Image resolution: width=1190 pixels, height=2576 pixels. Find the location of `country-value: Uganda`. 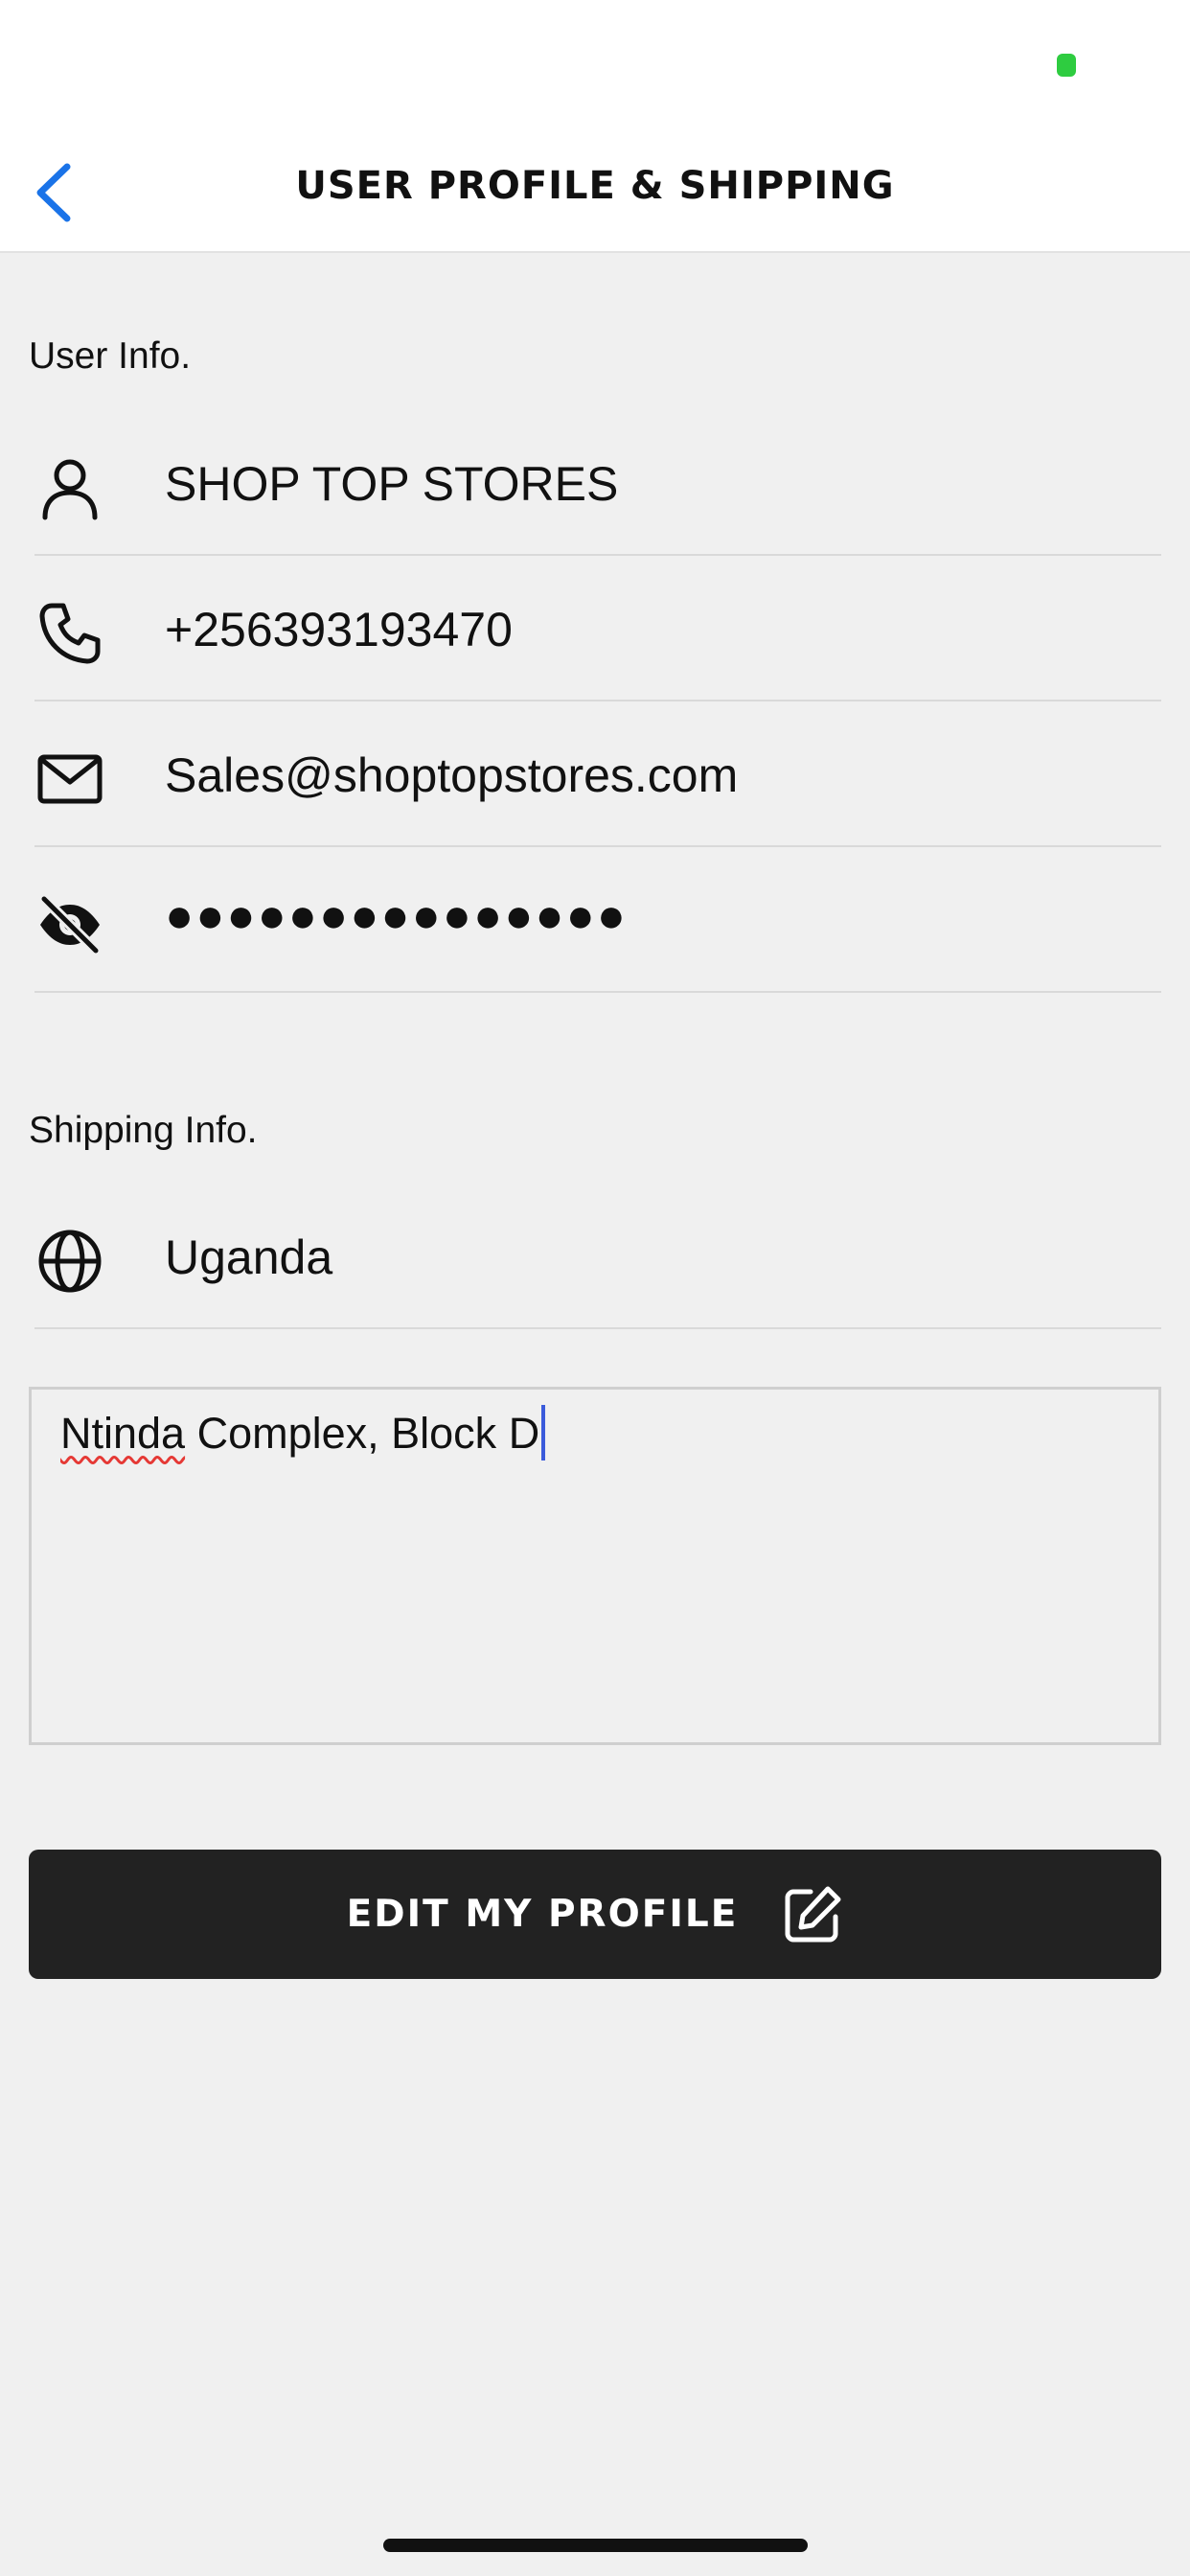

country-value: Uganda is located at coordinates (249, 1257).